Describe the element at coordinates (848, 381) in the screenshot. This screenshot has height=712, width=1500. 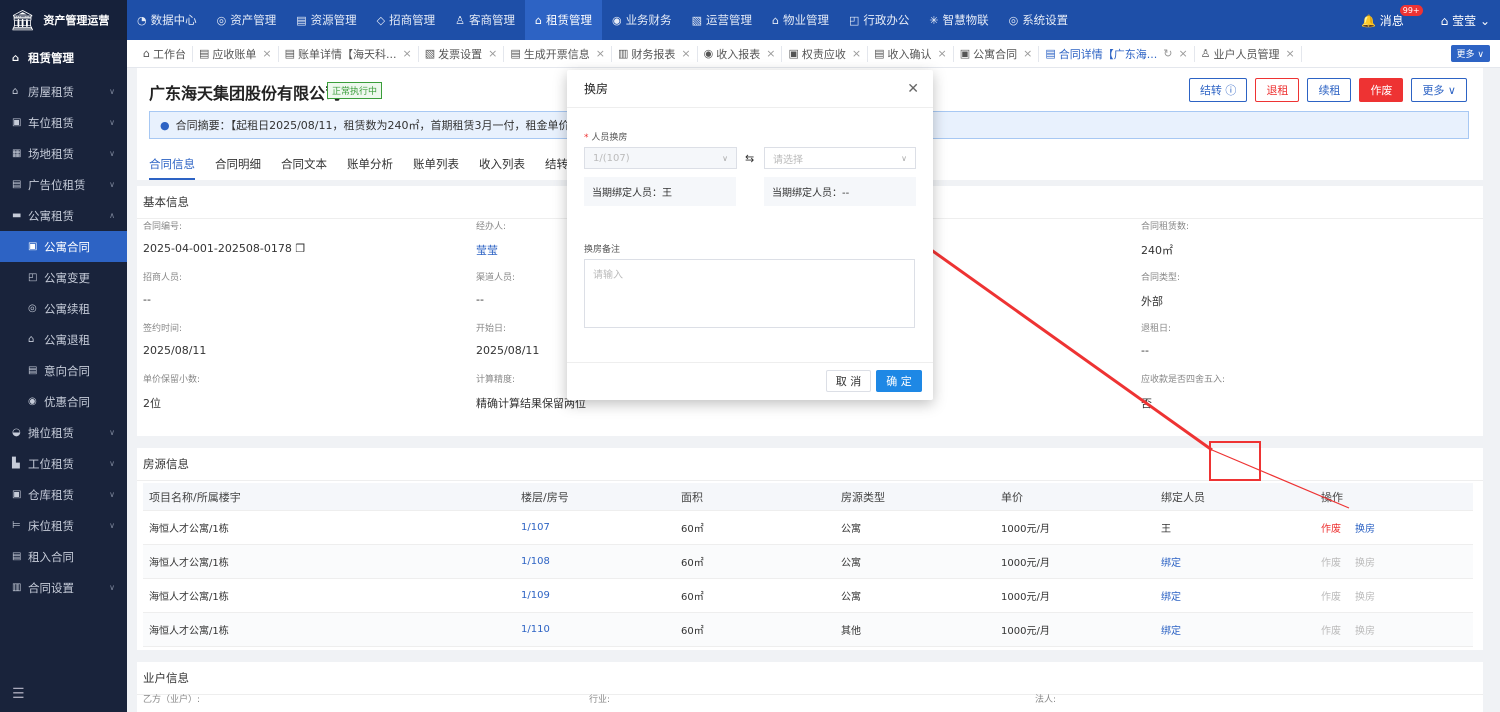
I see `cancel-button: 取 消` at that location.